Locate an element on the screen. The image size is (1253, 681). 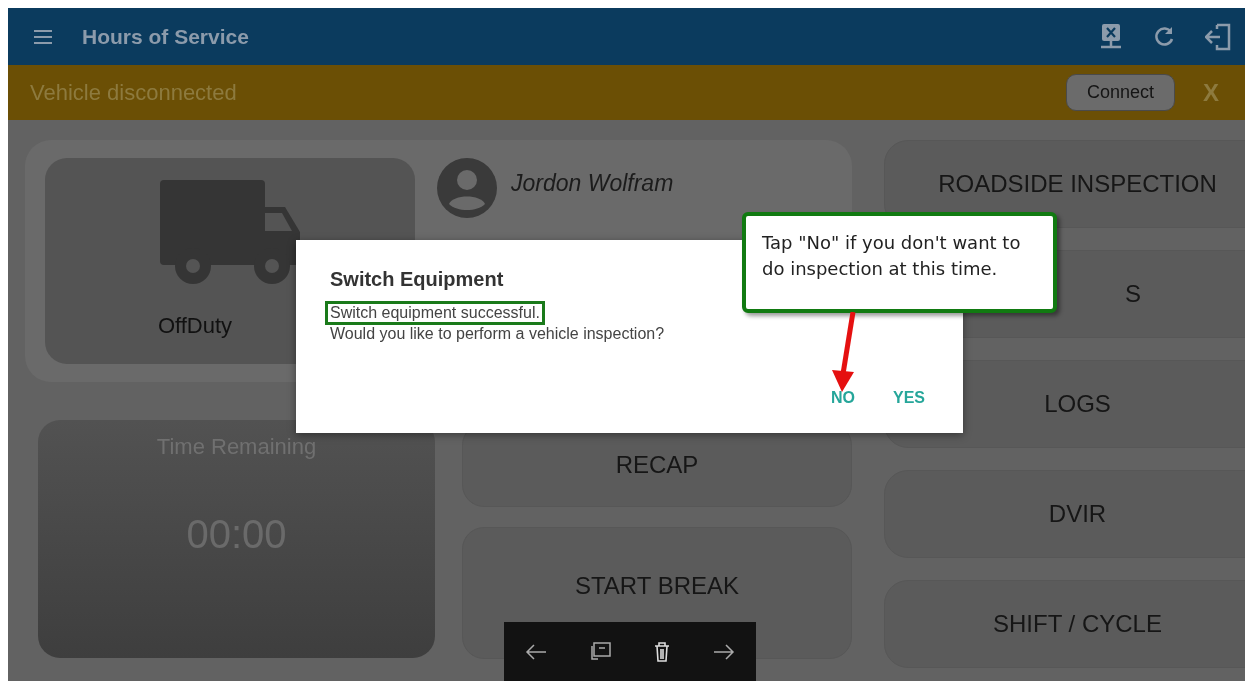
trash-icon is located at coordinates (662, 651).